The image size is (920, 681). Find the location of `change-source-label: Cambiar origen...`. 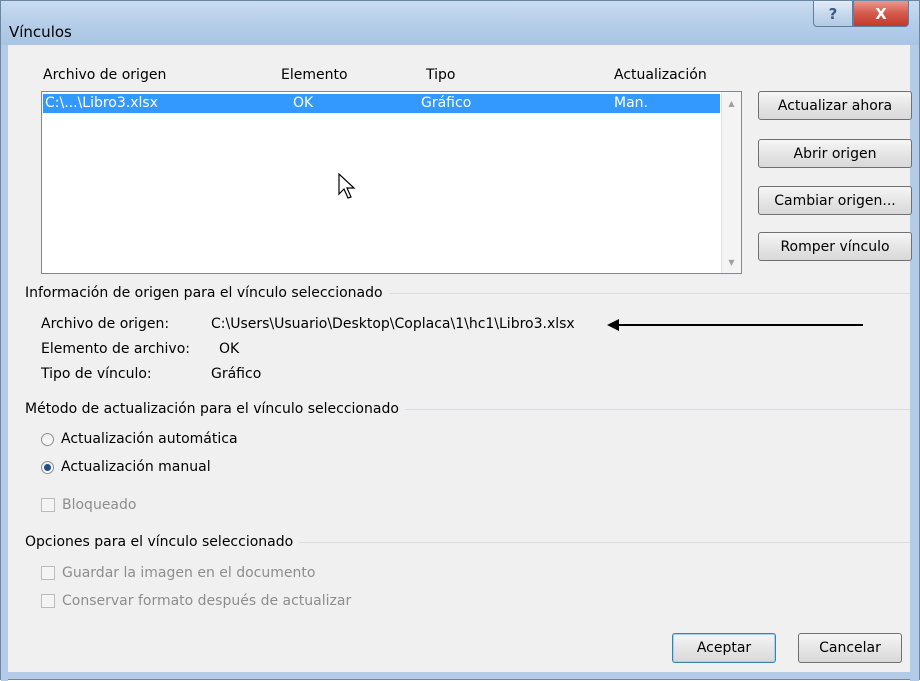

change-source-label: Cambiar origen... is located at coordinates (835, 200).